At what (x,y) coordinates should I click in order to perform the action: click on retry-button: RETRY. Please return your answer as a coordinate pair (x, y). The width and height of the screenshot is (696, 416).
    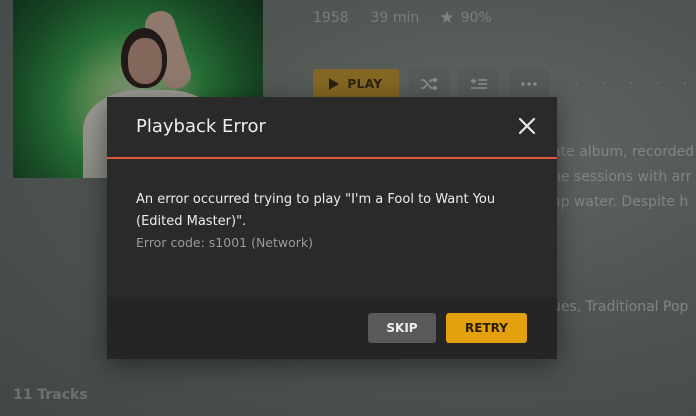
    Looking at the image, I should click on (486, 328).